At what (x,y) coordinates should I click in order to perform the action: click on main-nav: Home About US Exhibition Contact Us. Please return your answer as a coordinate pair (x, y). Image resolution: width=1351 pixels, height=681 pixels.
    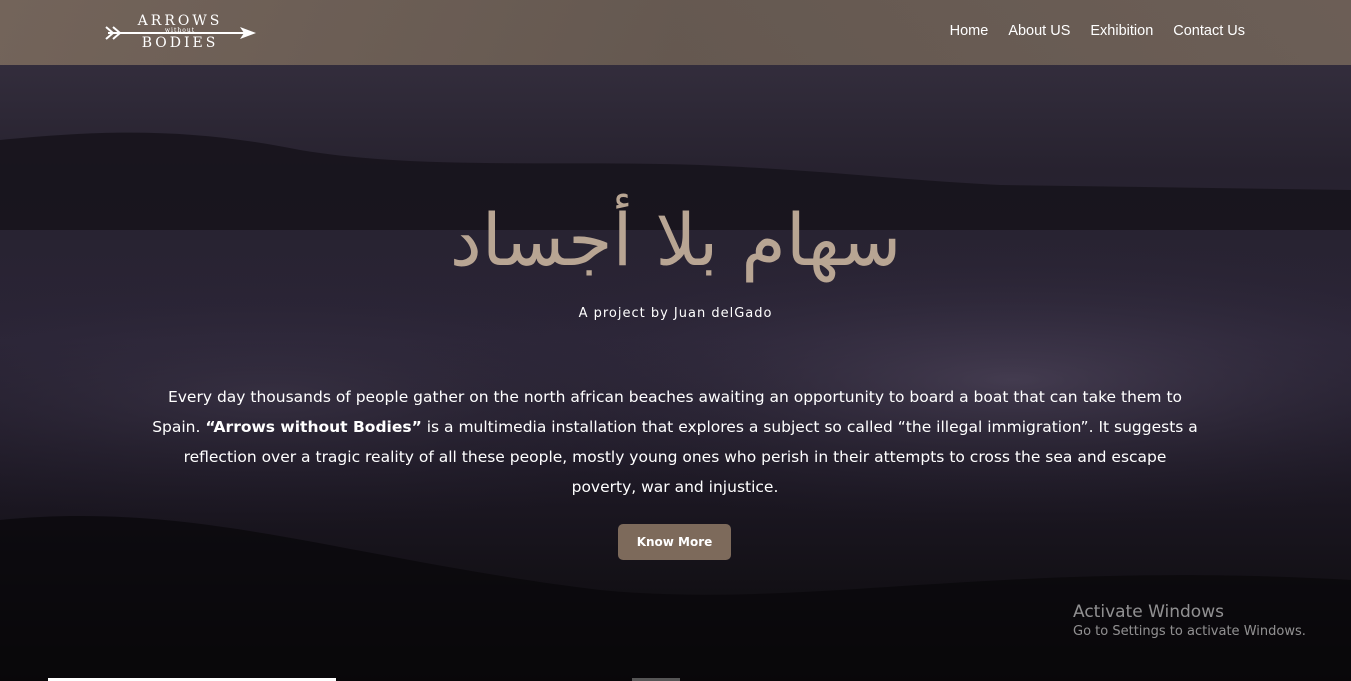
    Looking at the image, I should click on (1097, 31).